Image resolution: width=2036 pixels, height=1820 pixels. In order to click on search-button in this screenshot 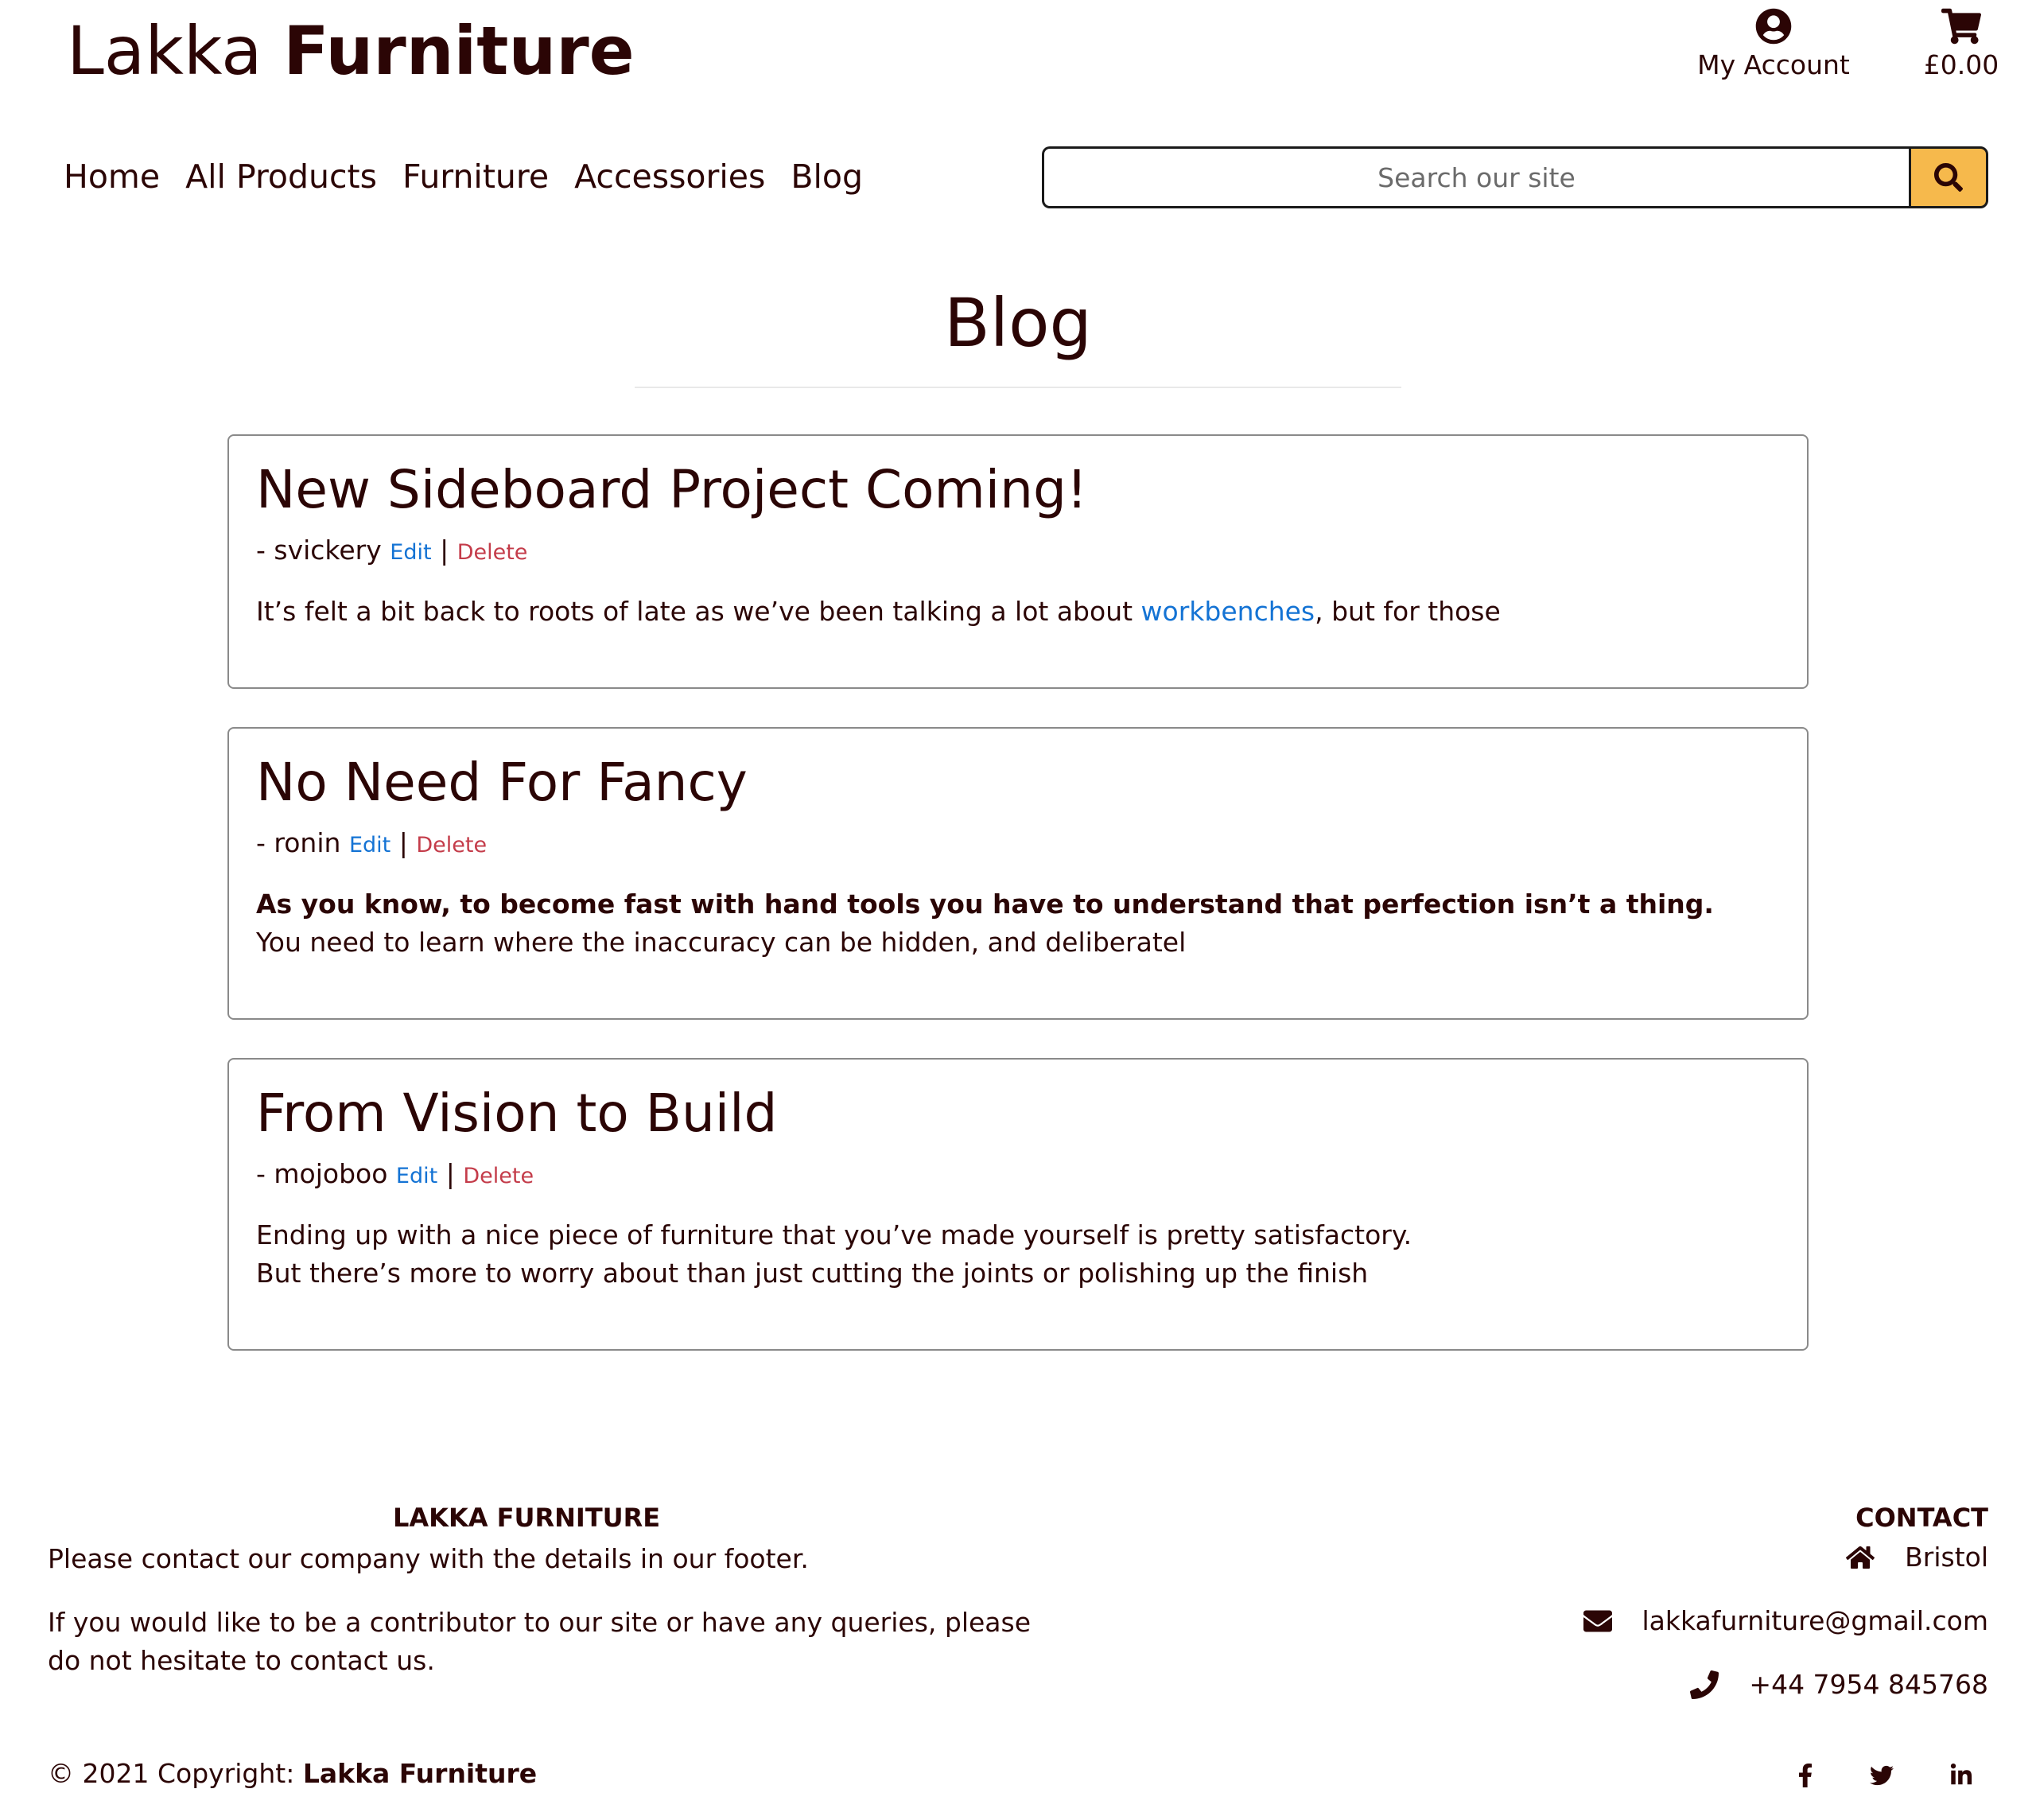, I will do `click(1948, 177)`.